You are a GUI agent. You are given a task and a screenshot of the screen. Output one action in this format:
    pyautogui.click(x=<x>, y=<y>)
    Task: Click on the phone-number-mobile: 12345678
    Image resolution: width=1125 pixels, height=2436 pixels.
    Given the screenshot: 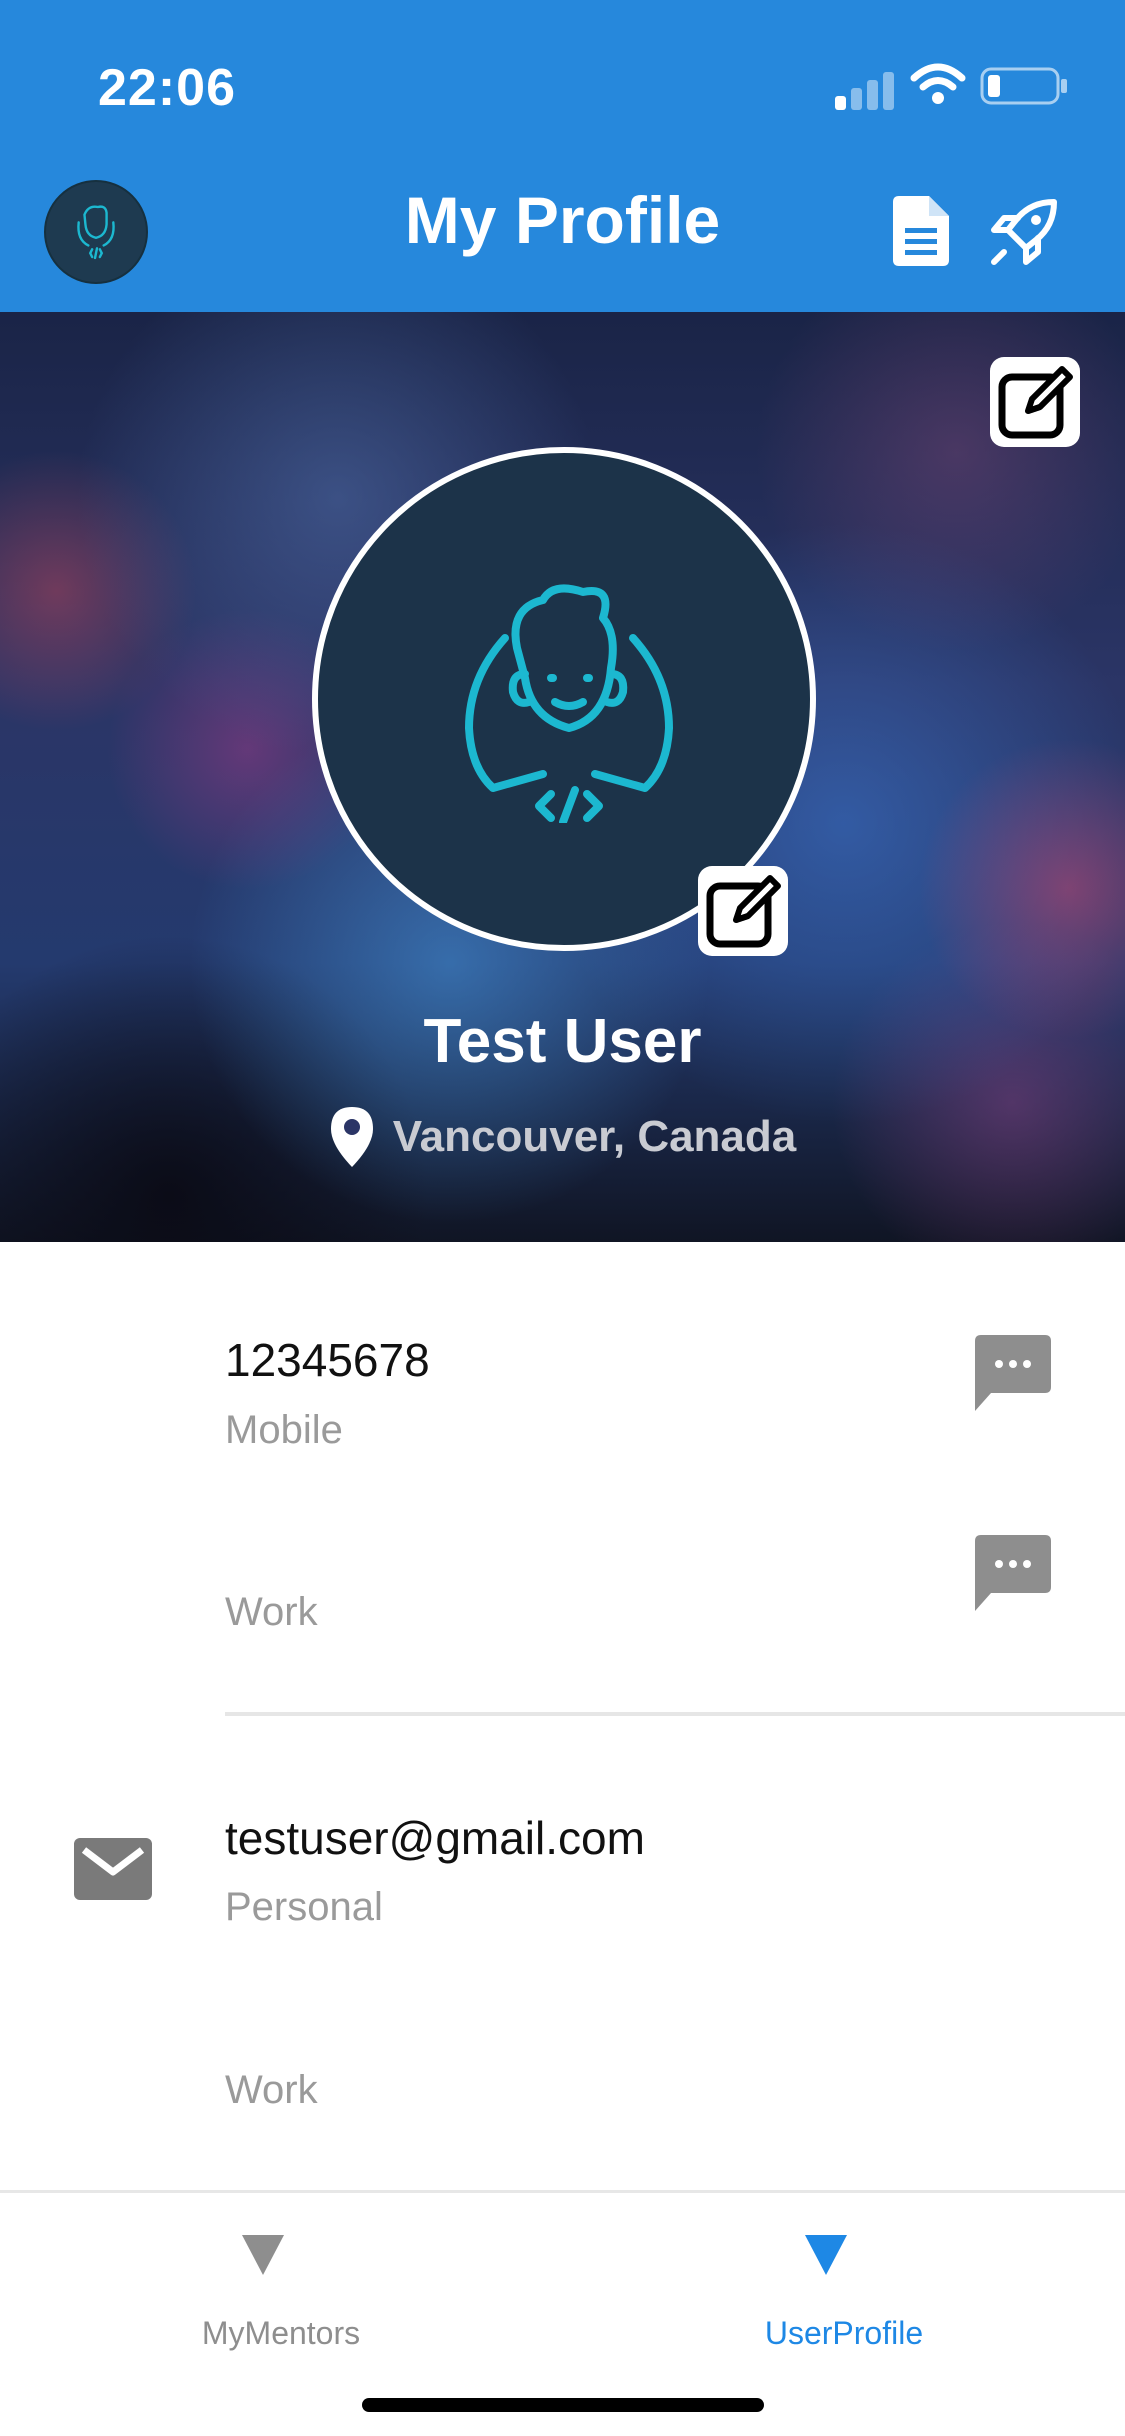 What is the action you would take?
    pyautogui.click(x=327, y=1360)
    